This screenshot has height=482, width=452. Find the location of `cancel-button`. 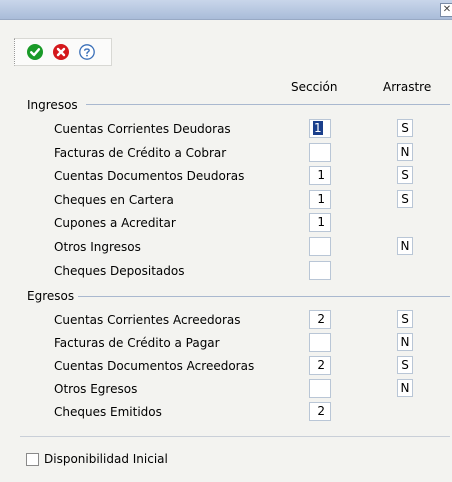

cancel-button is located at coordinates (61, 52).